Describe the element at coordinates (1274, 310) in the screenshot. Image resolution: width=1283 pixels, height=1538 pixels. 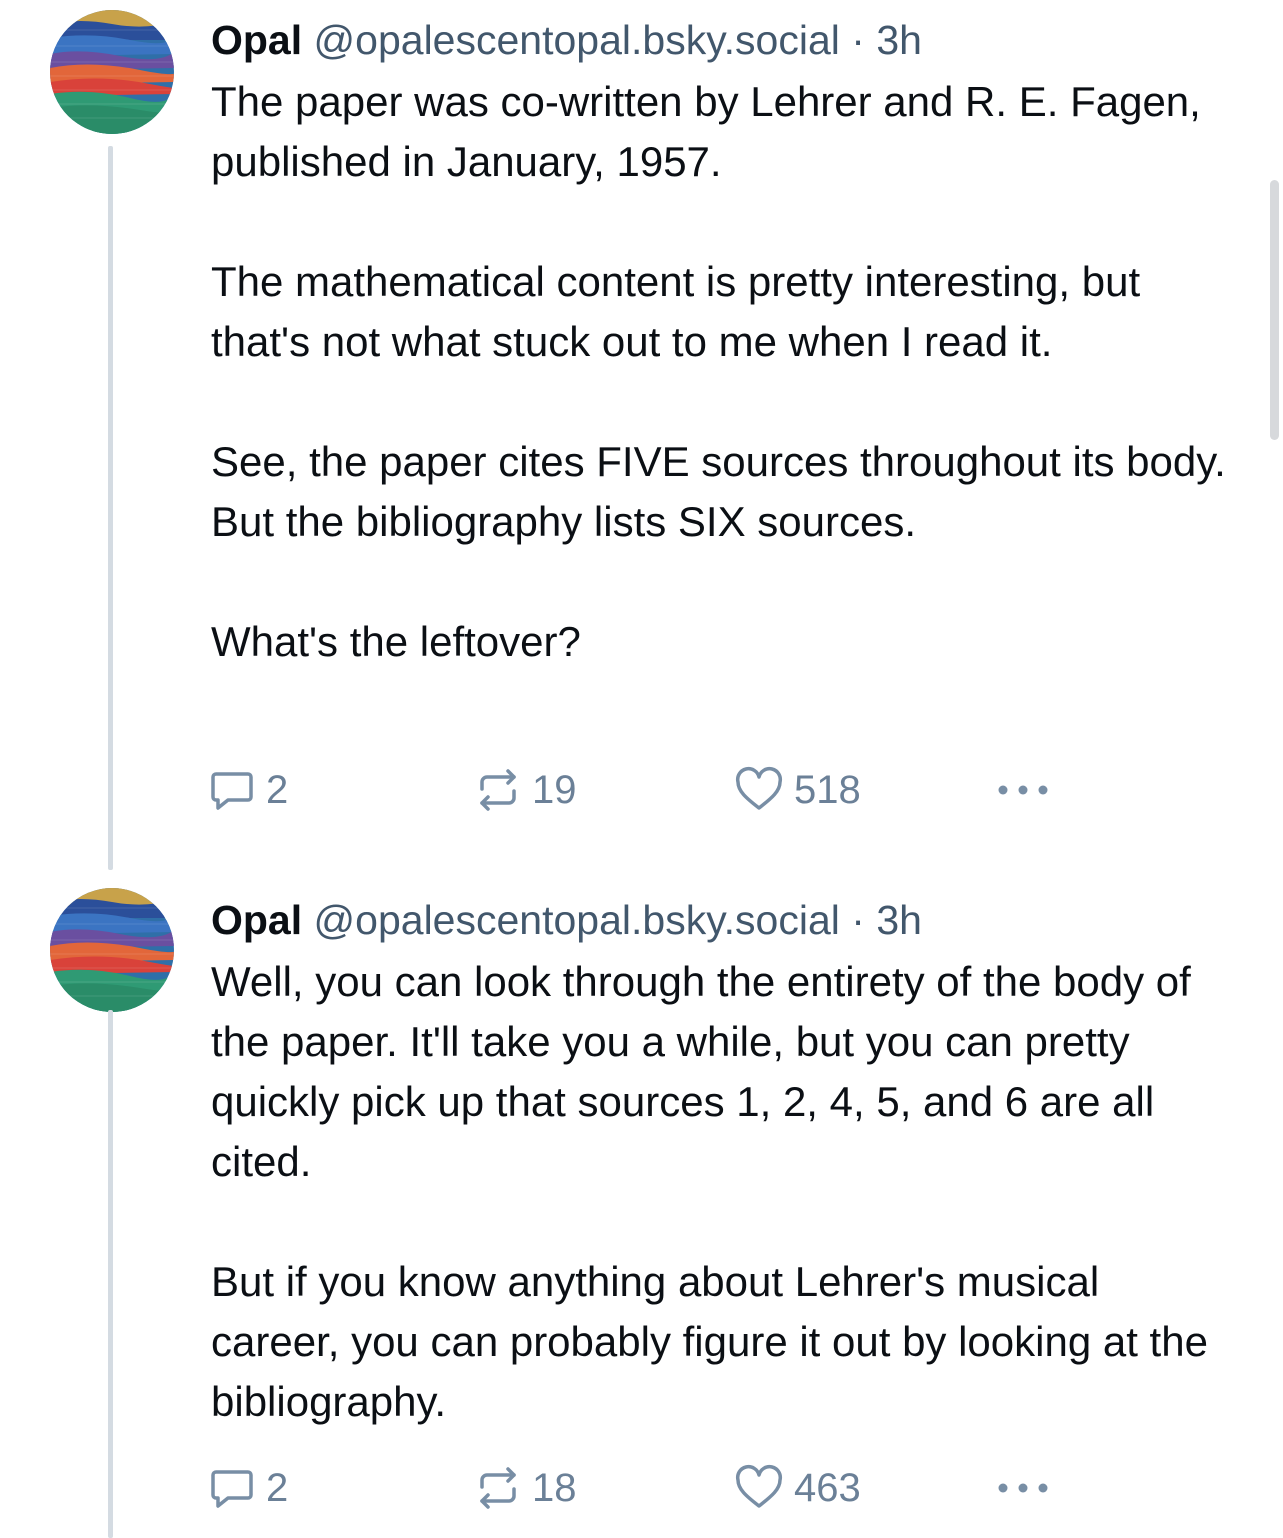
I see `scrollbar` at that location.